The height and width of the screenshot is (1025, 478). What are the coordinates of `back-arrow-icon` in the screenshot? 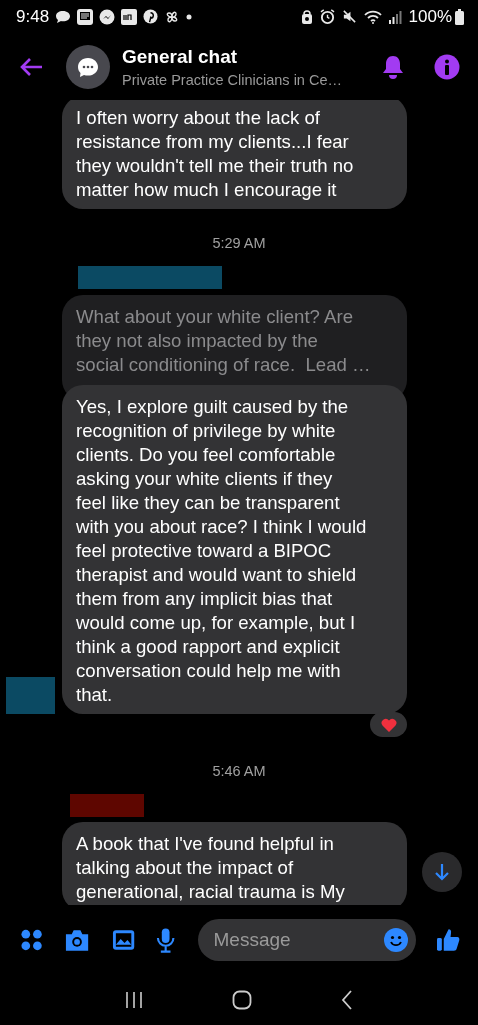 It's located at (32, 66).